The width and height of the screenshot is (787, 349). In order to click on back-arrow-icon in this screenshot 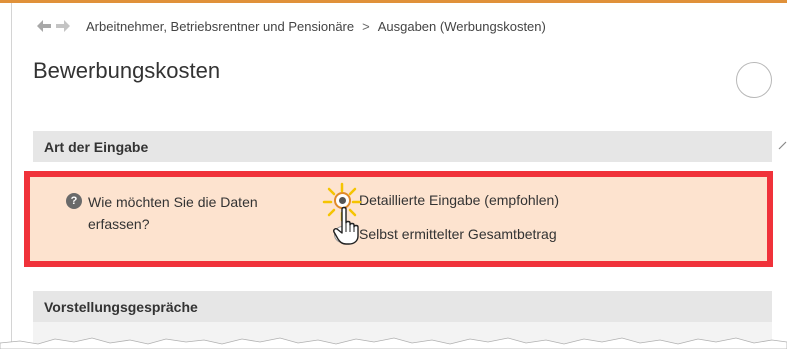, I will do `click(44, 26)`.